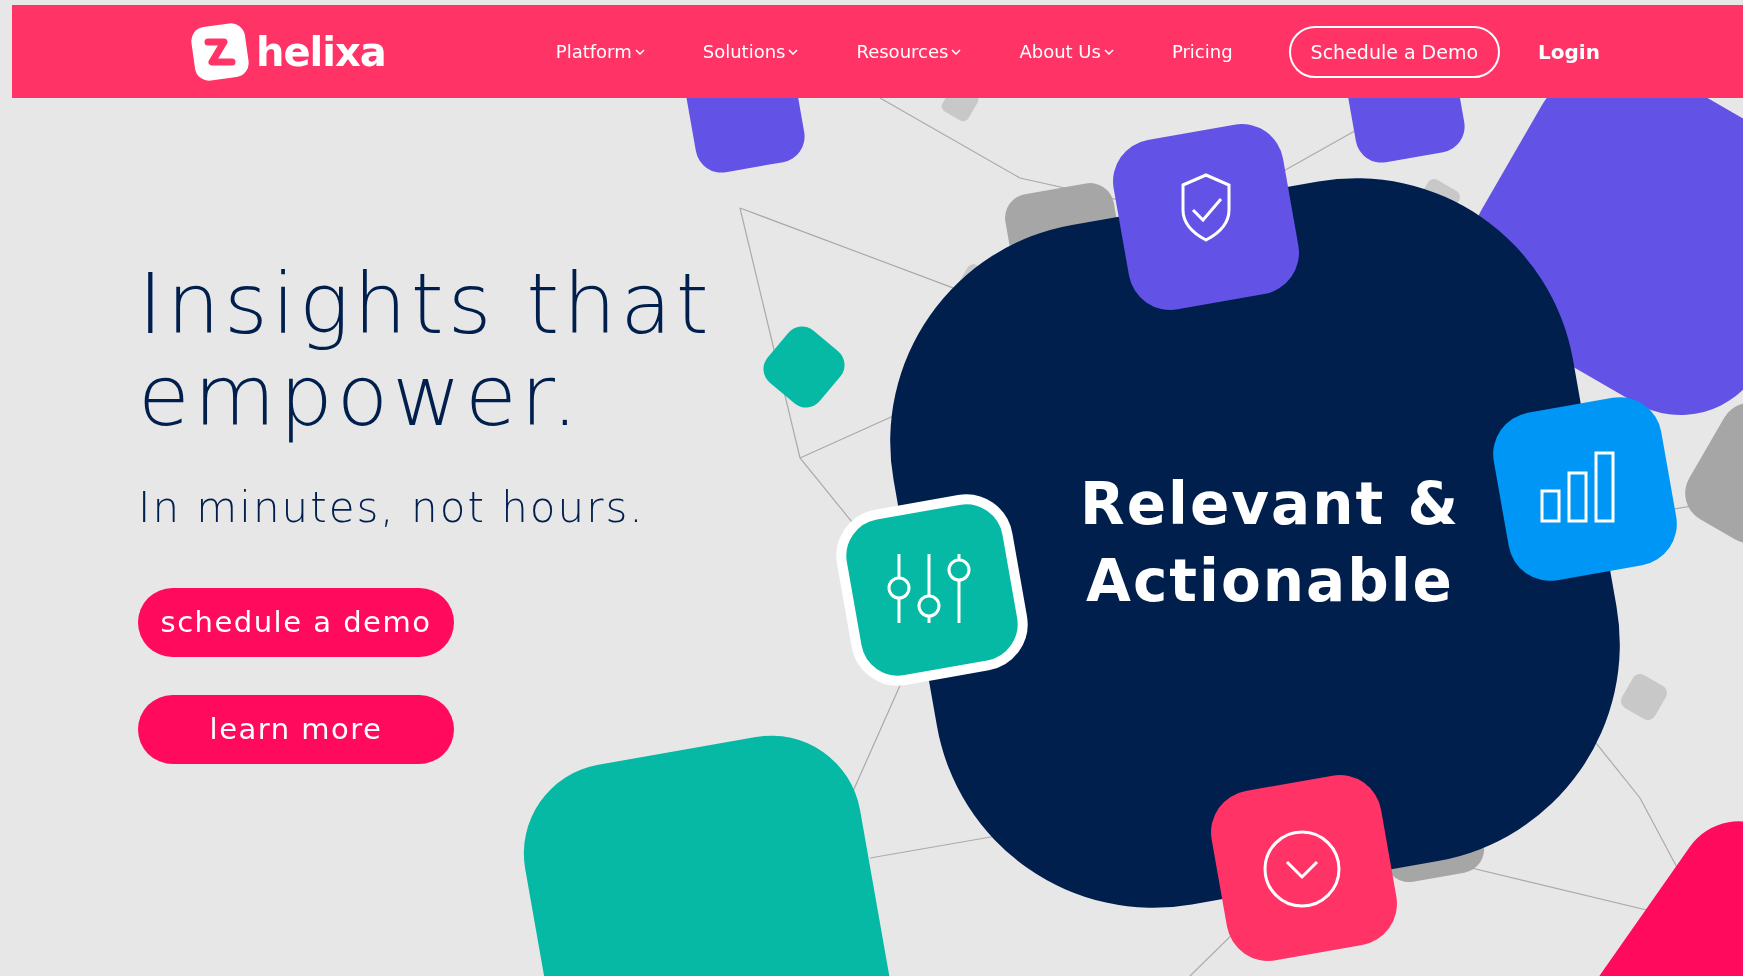  What do you see at coordinates (321, 51) in the screenshot?
I see `logo-wordmark: helixa` at bounding box center [321, 51].